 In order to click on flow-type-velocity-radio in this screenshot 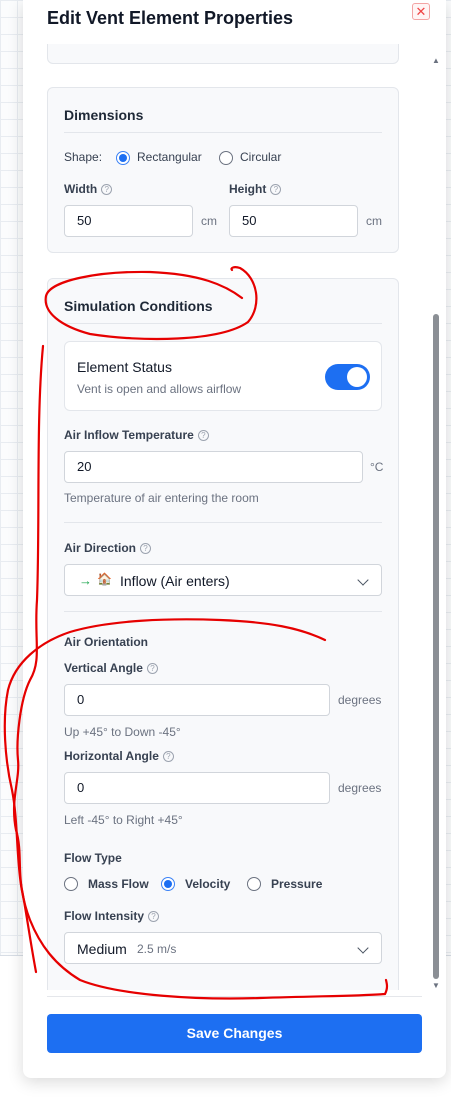, I will do `click(168, 884)`.